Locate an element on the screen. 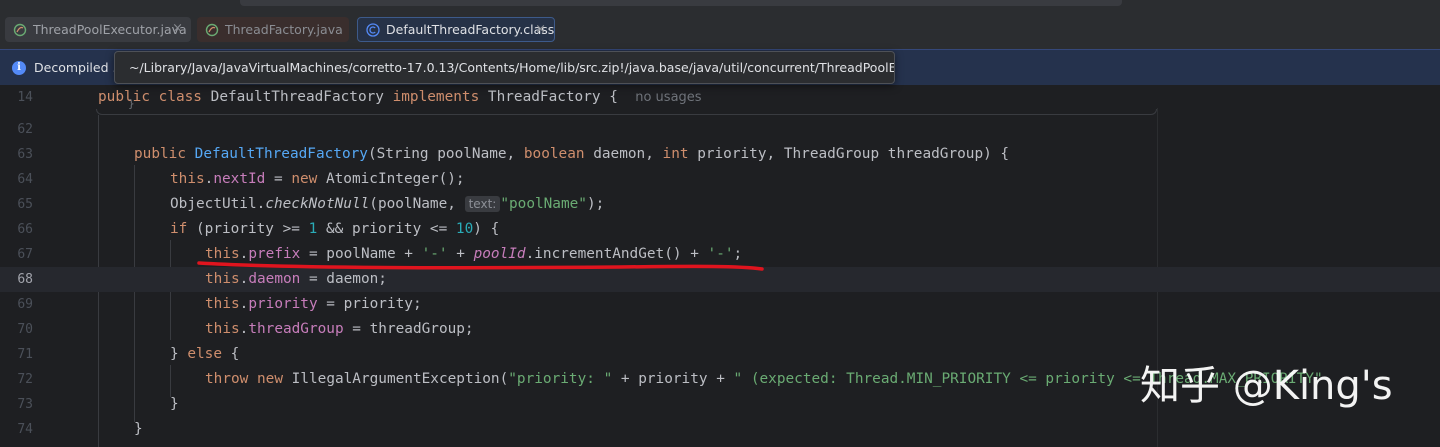  tab-threadfactory: ThreadFactory.java is located at coordinates (273, 29).